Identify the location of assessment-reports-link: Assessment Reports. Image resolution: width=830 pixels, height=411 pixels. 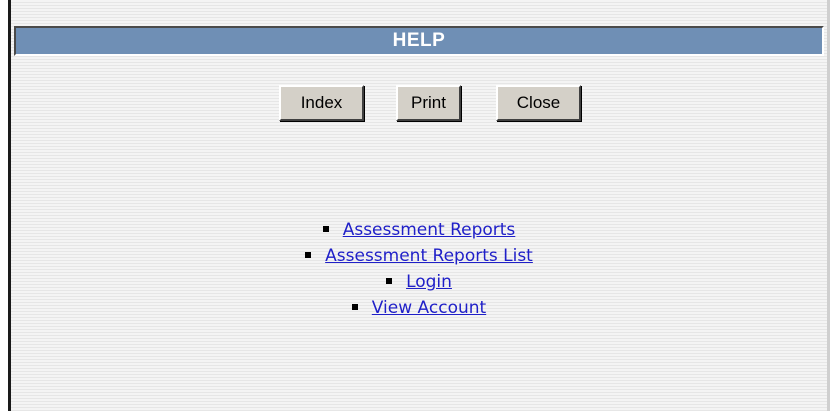
(429, 230).